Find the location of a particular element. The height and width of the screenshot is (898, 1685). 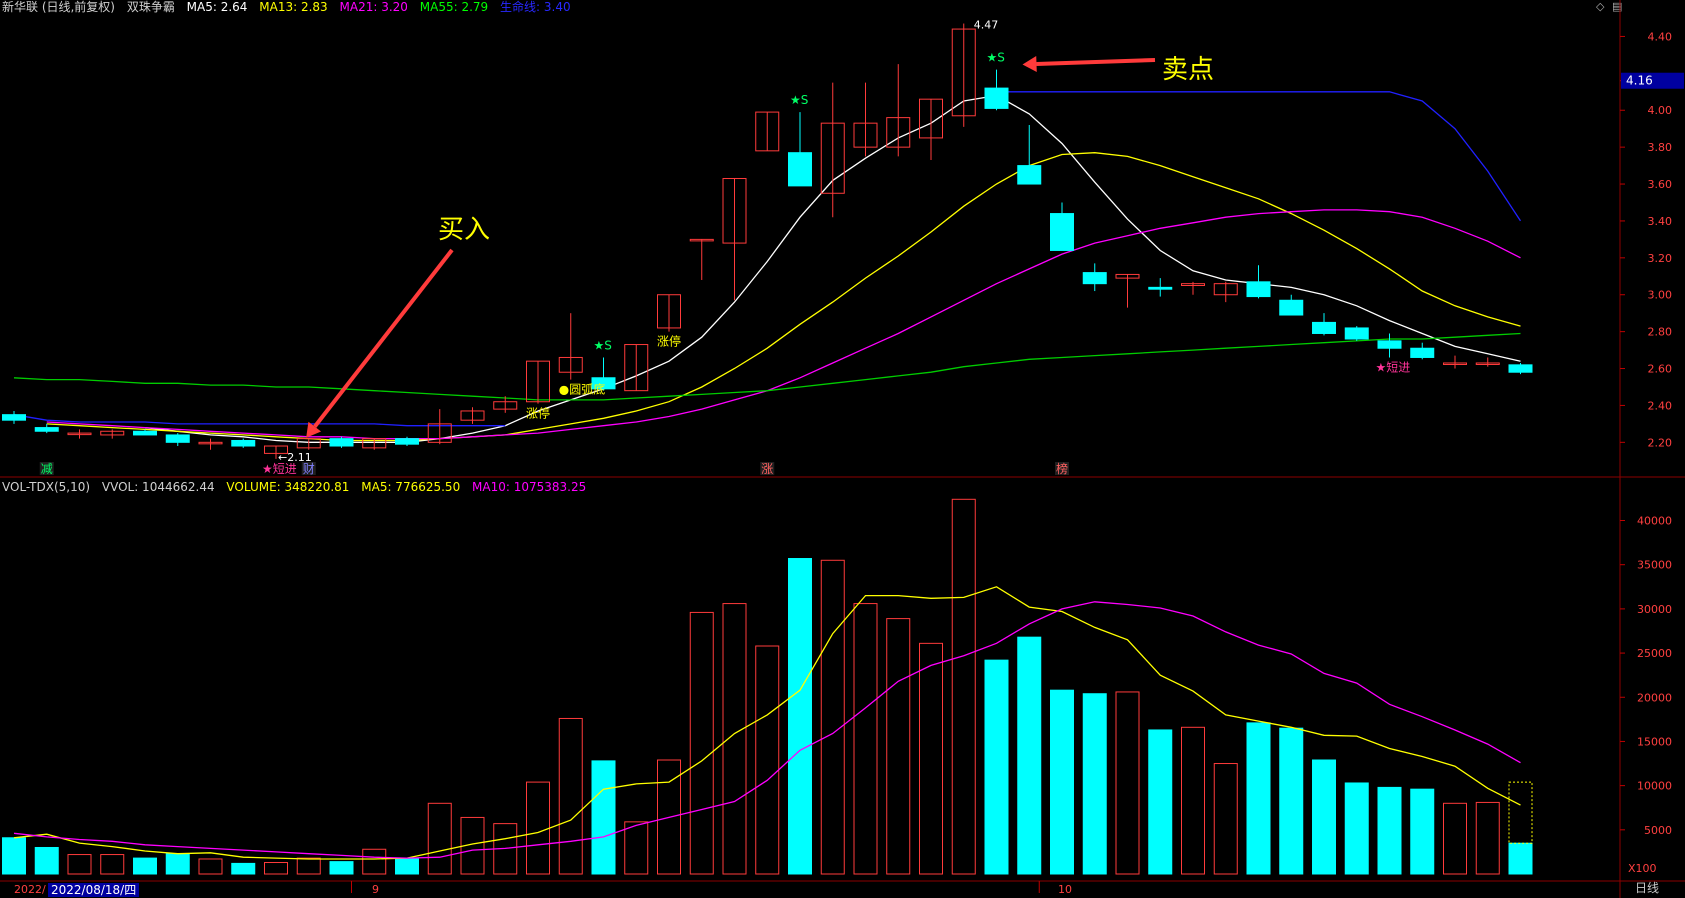

volume-tick-label: 5000 is located at coordinates (1658, 830).